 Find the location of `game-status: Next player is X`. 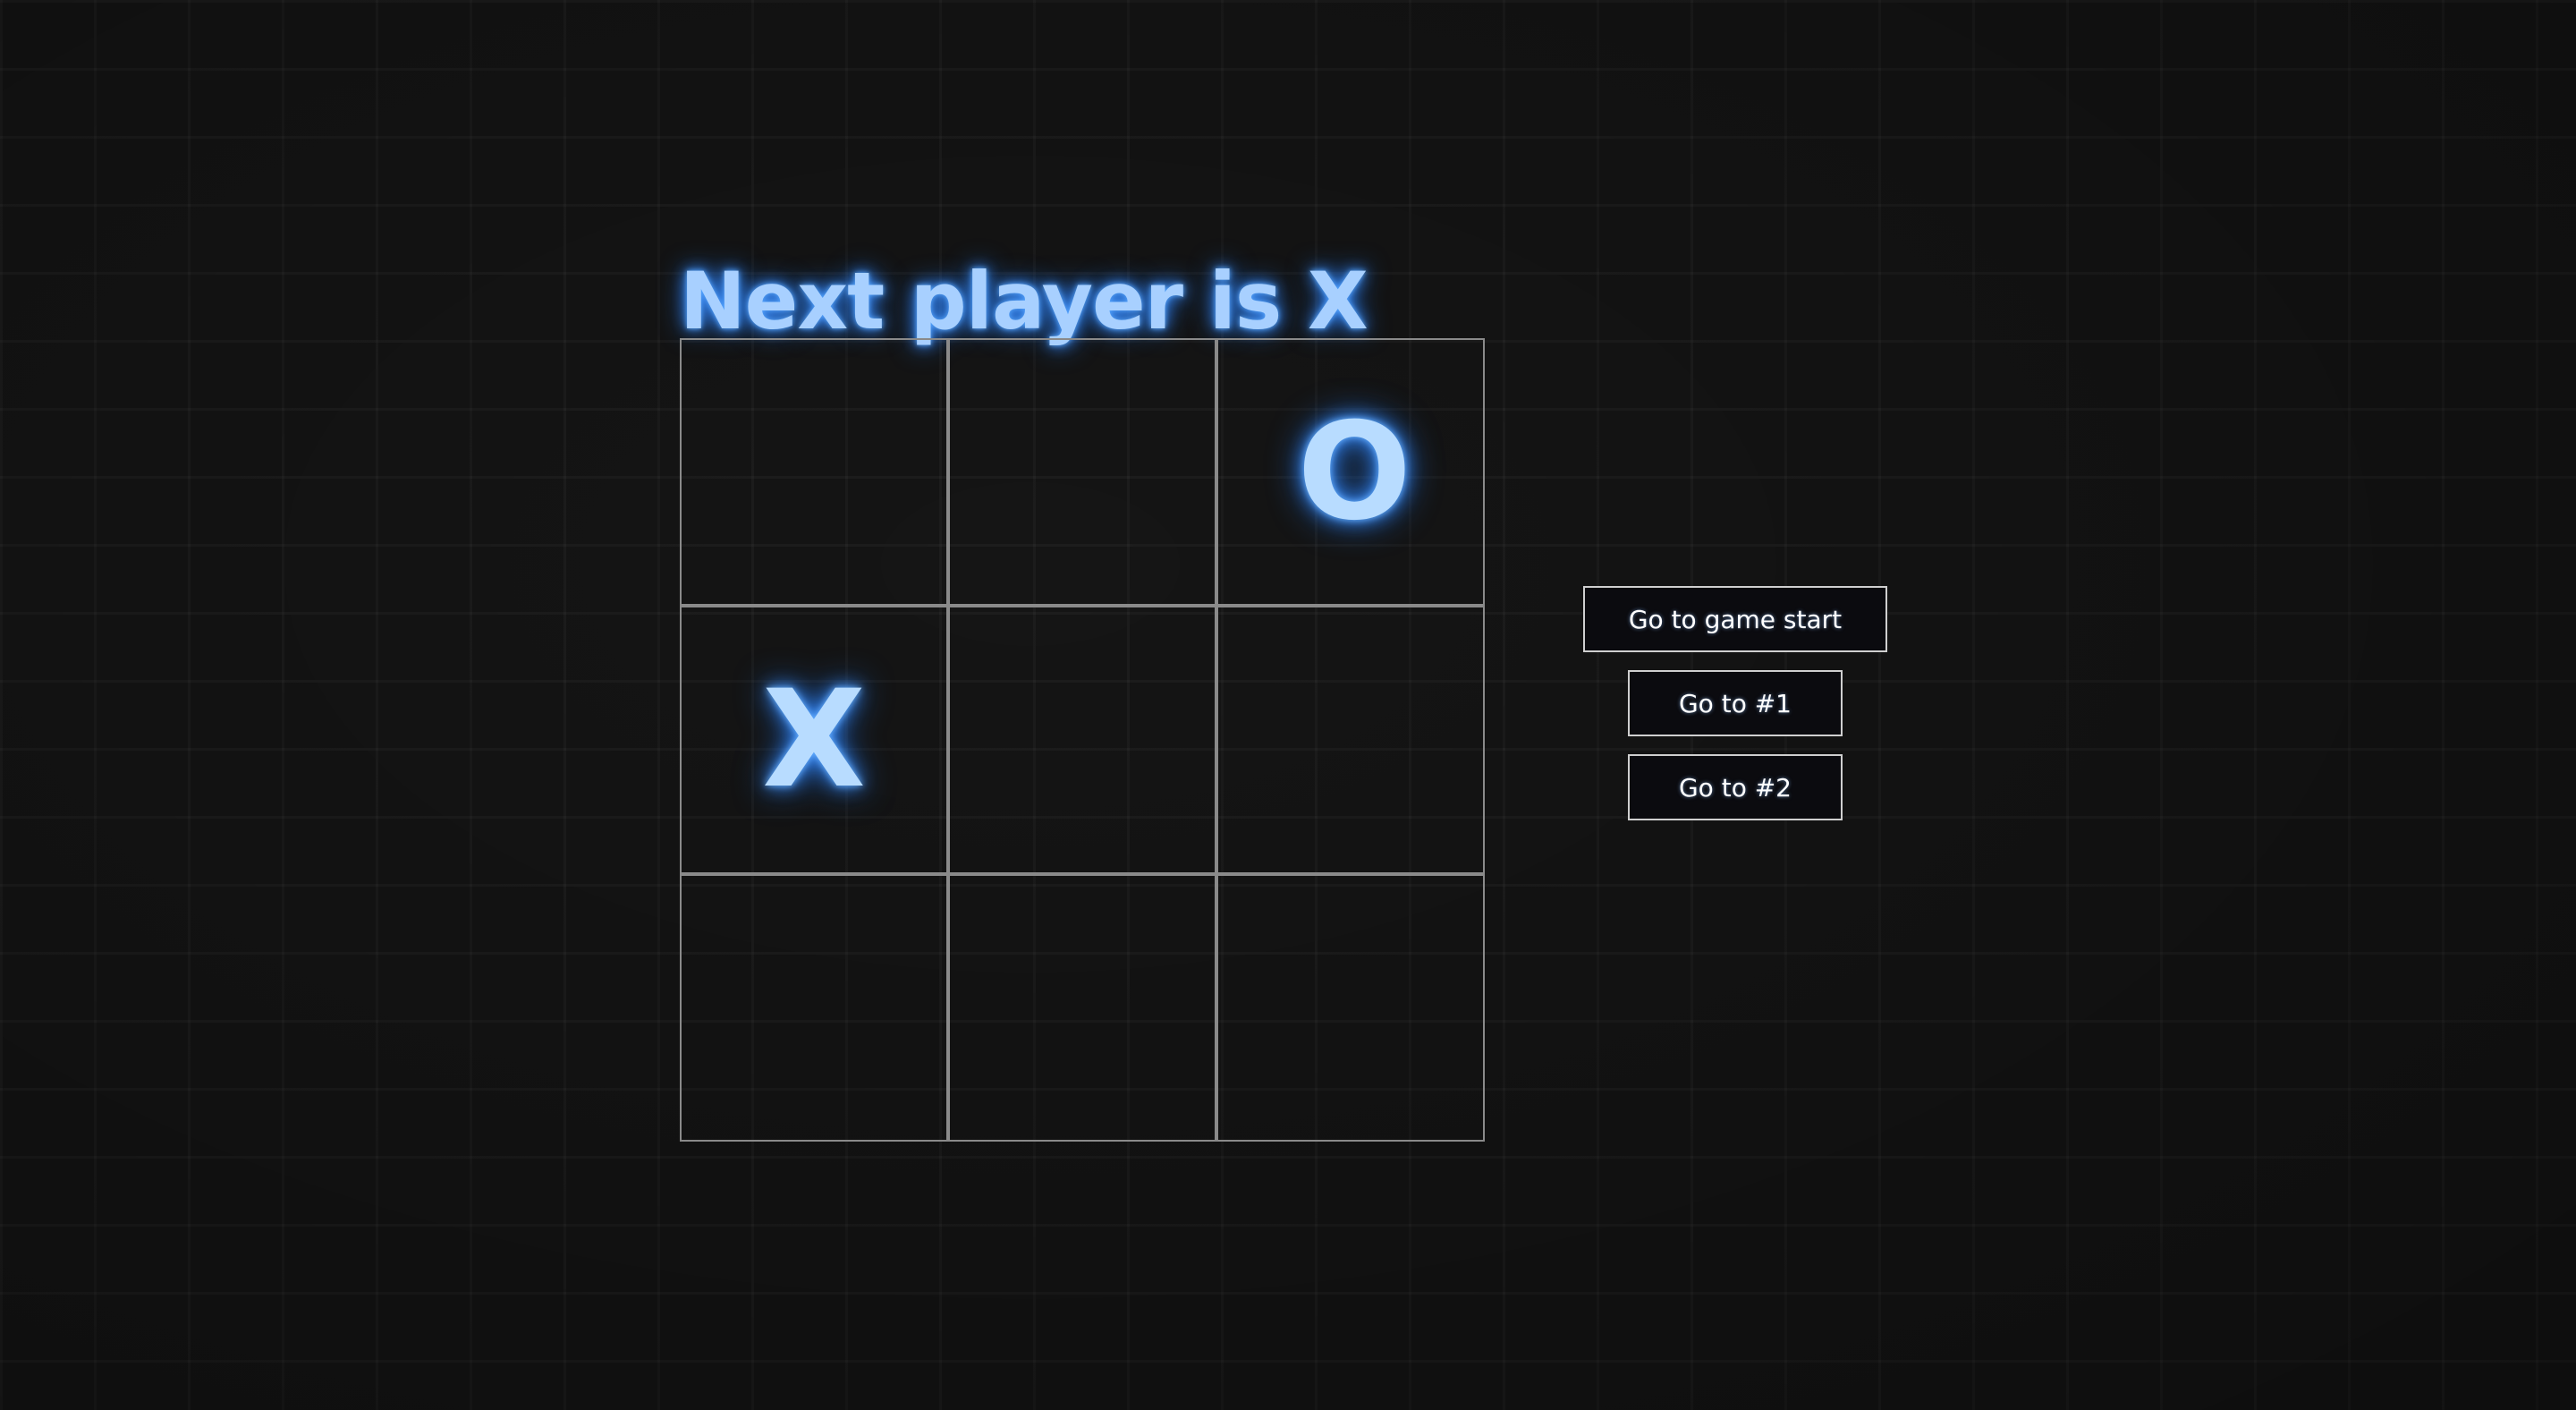

game-status: Next player is X is located at coordinates (1024, 301).